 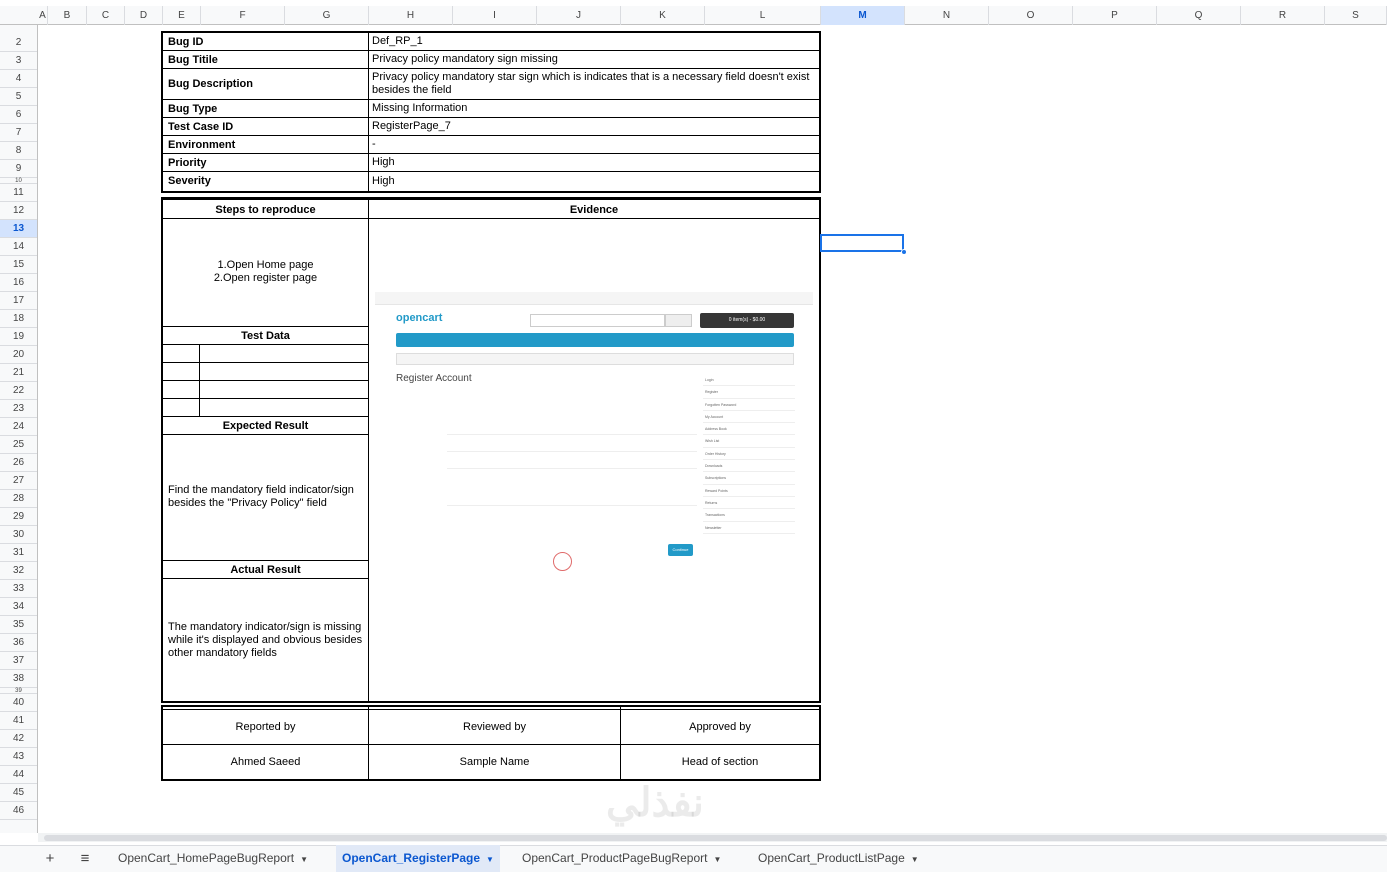 What do you see at coordinates (18, 481) in the screenshot?
I see `row-header-27: 27` at bounding box center [18, 481].